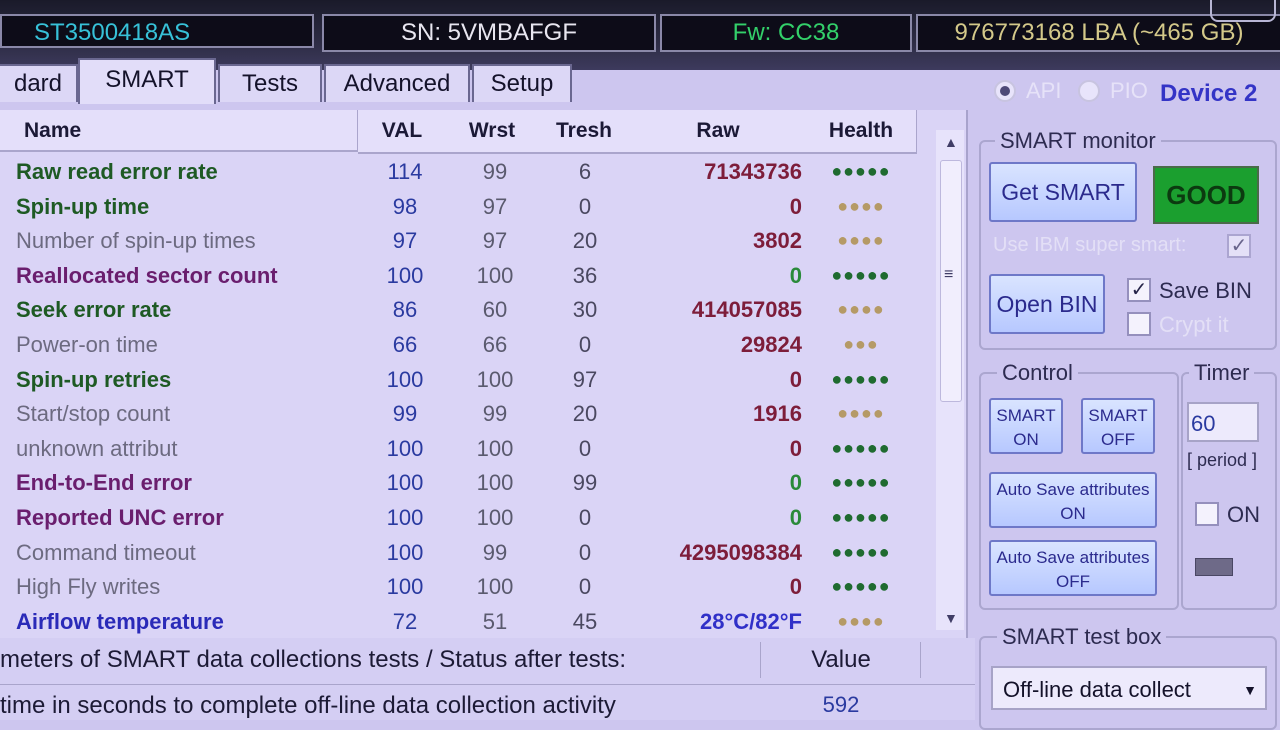  I want to click on table-row: Reported UNC error 100 100 0 0 ●●●●●, so click(467, 517).